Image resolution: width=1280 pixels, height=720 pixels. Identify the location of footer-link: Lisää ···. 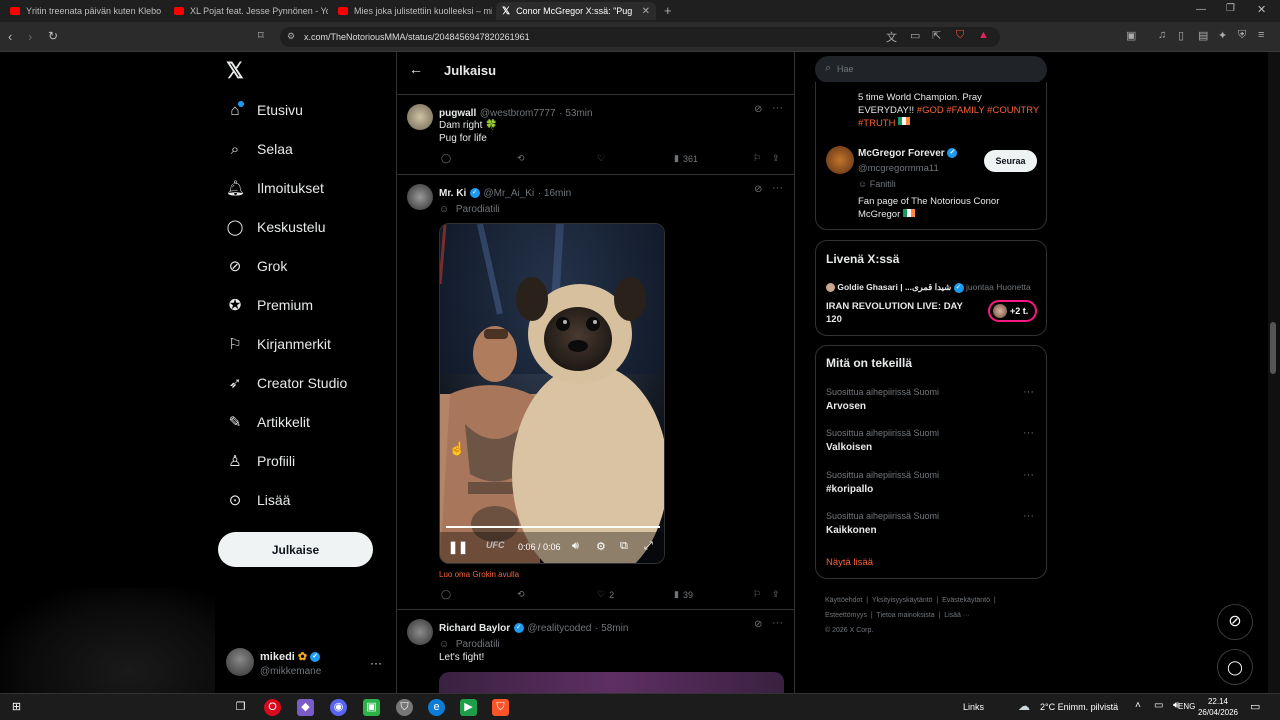
(957, 615).